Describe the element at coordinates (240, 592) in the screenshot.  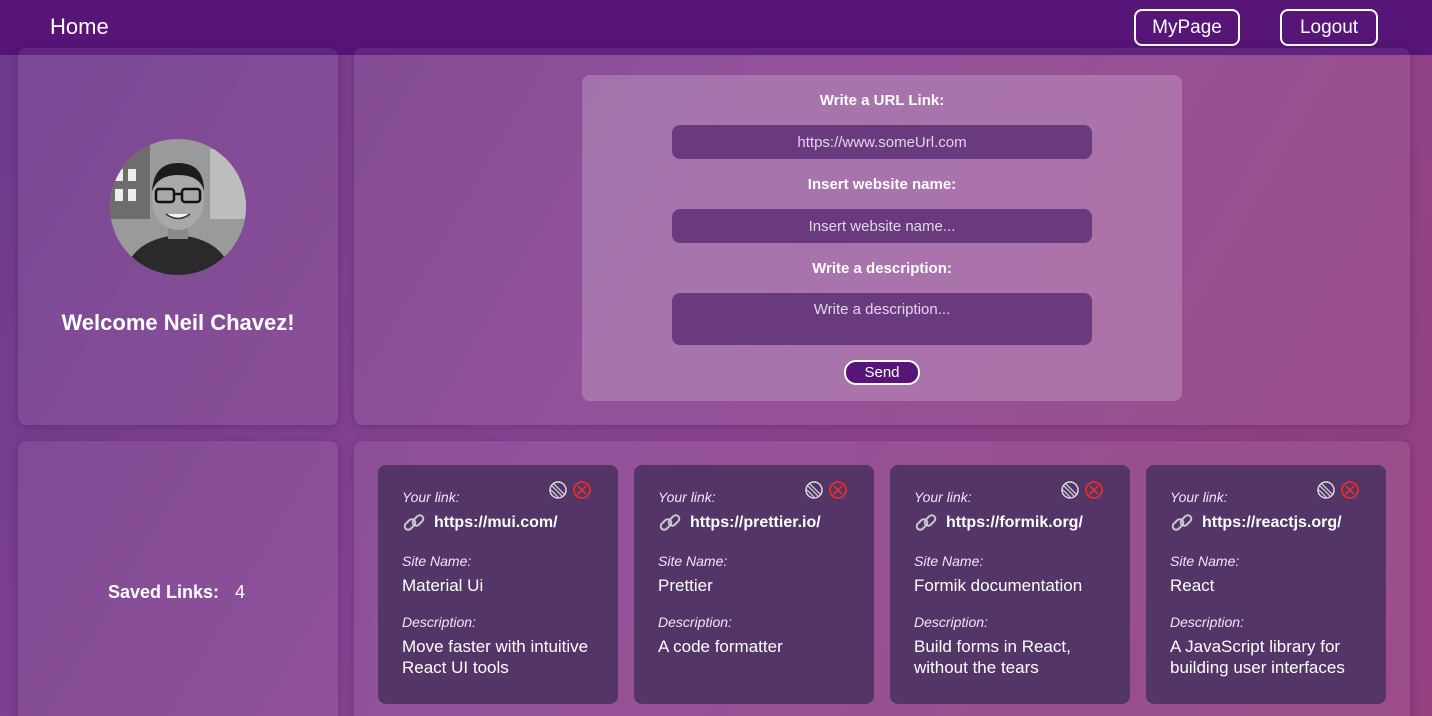
I see `saved-links-value: 4` at that location.